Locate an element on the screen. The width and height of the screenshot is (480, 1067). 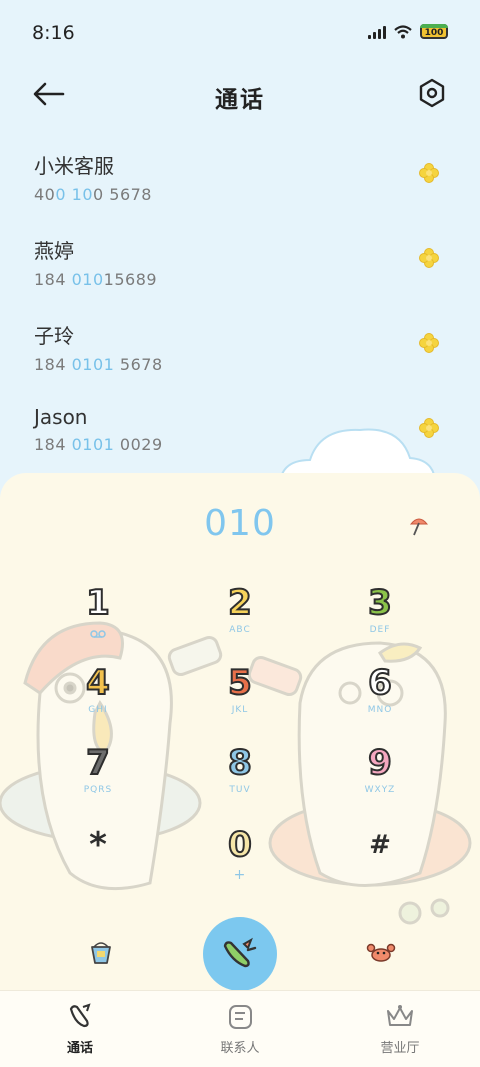
key-digit: * is located at coordinates (98, 845).